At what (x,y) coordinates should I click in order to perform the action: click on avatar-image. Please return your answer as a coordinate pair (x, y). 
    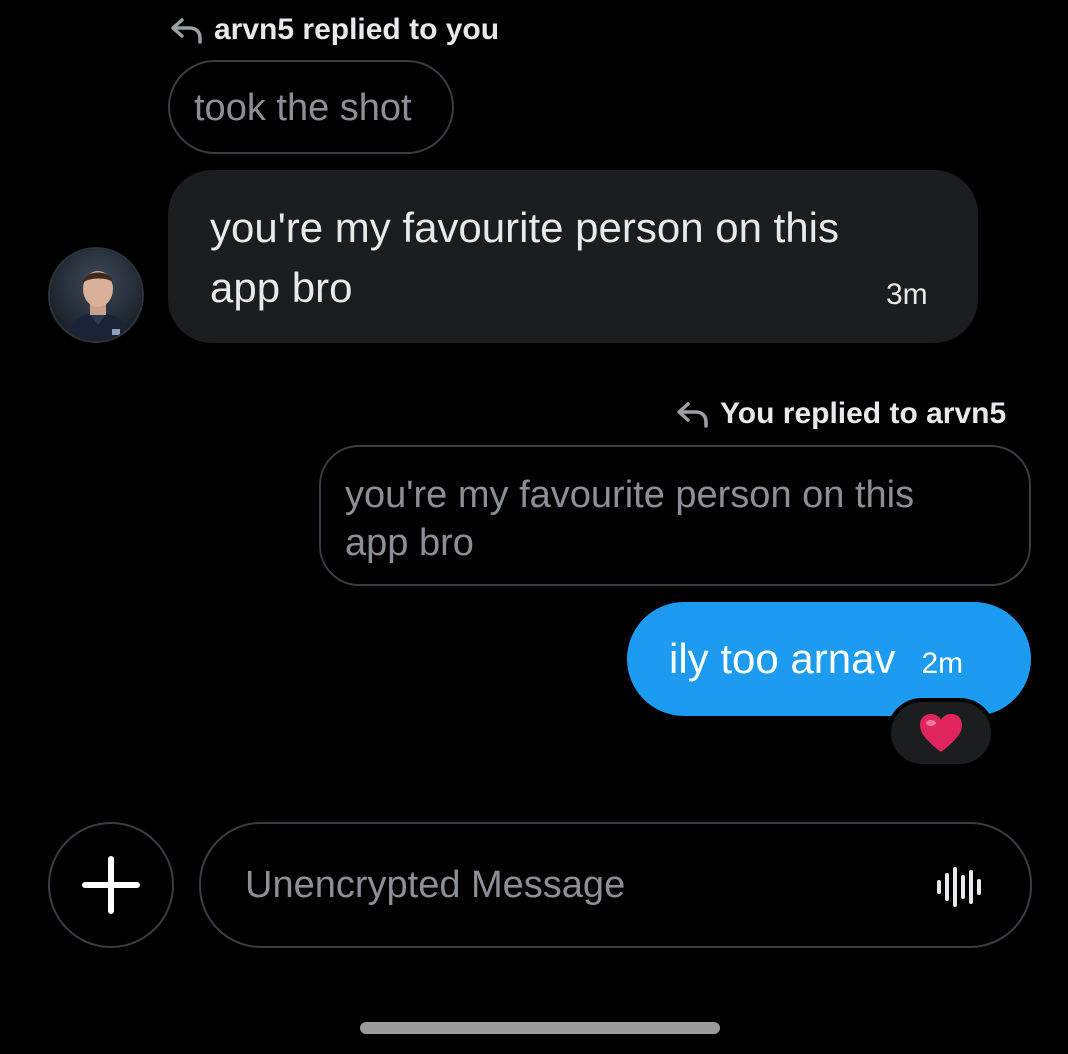
    Looking at the image, I should click on (96, 295).